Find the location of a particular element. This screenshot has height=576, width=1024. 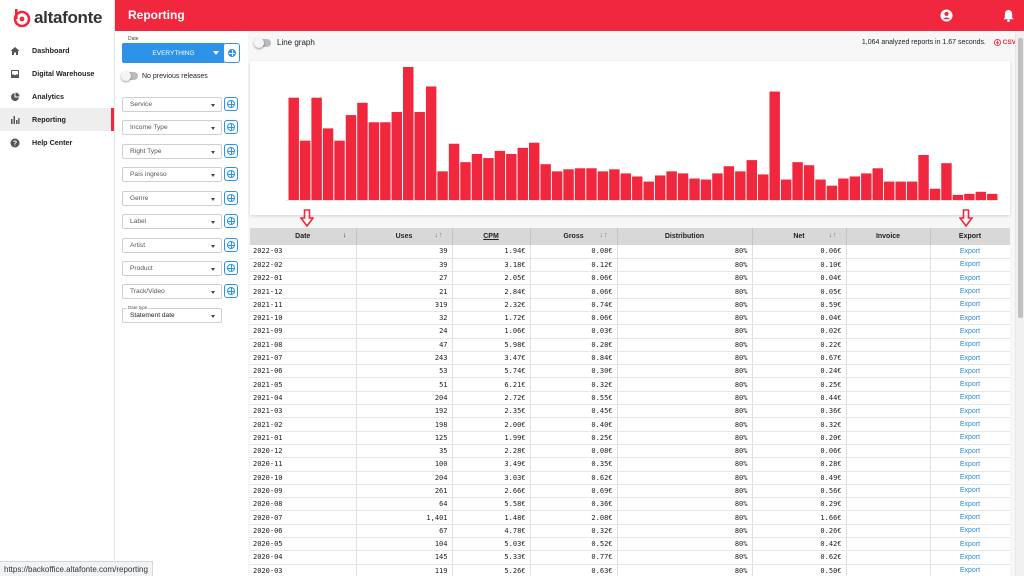

csv-export-button: CSV is located at coordinates (1004, 42).